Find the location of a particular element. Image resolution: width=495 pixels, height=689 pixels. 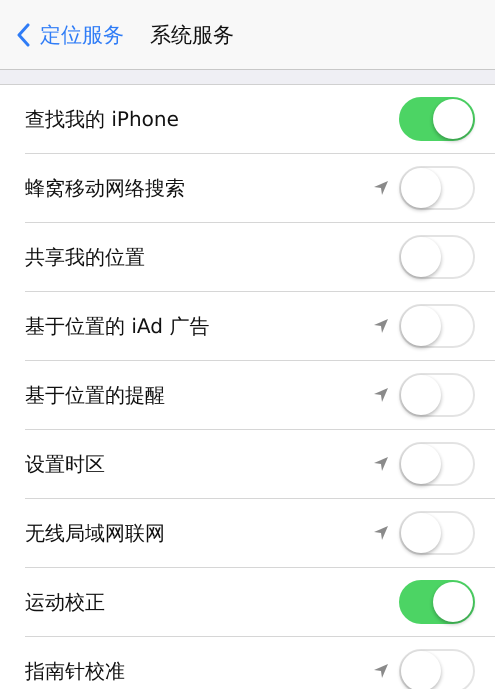

screen-title: 系统服务 is located at coordinates (192, 35).